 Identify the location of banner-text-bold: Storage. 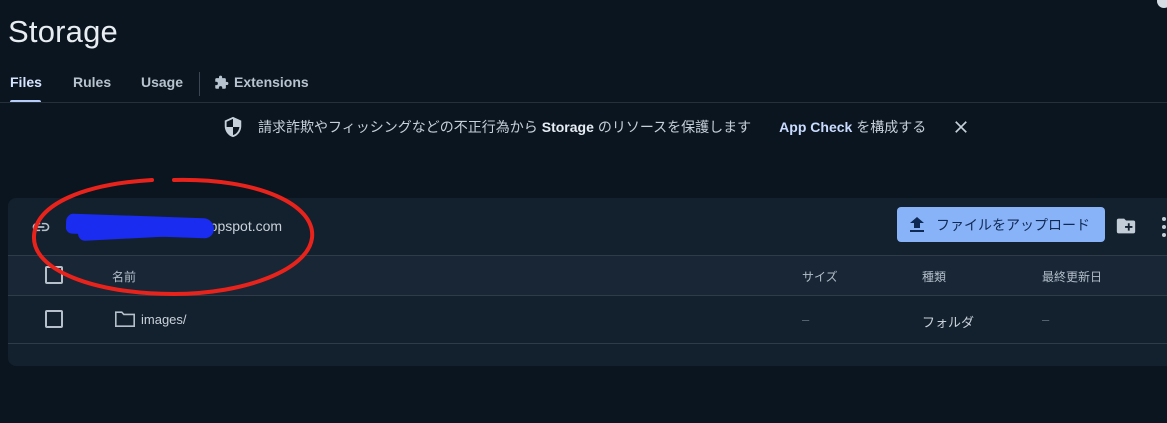
(567, 127).